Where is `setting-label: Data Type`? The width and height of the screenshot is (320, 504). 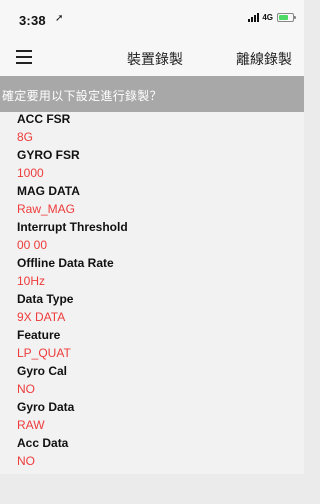 setting-label: Data Type is located at coordinates (45, 299).